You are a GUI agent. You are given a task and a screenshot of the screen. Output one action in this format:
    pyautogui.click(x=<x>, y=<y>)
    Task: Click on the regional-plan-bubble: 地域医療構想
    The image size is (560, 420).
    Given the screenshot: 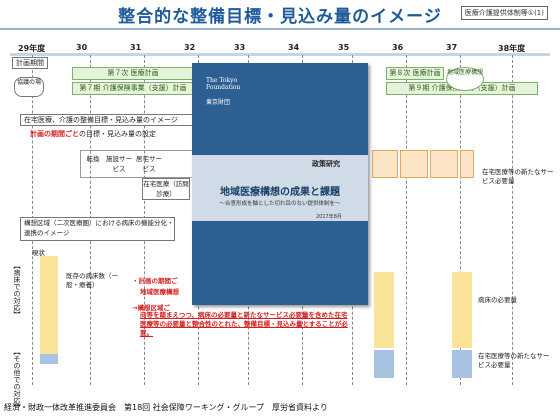 What is the action you would take?
    pyautogui.click(x=465, y=79)
    